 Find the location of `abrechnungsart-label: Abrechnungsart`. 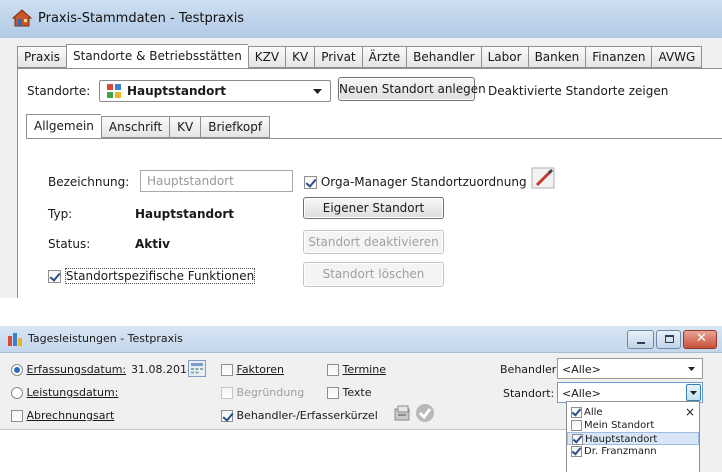

abrechnungsart-label: Abrechnungsart is located at coordinates (70, 415).